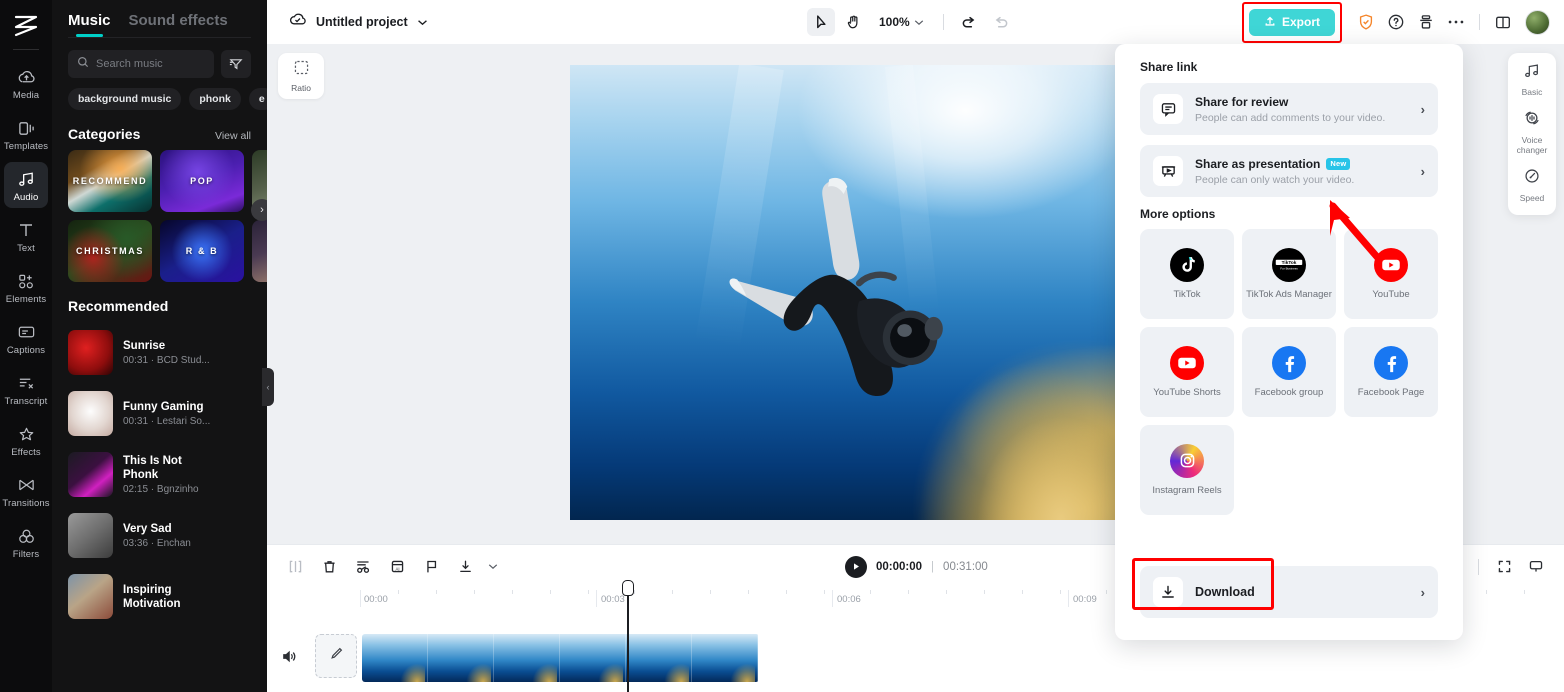  I want to click on play-icon, so click(856, 566).